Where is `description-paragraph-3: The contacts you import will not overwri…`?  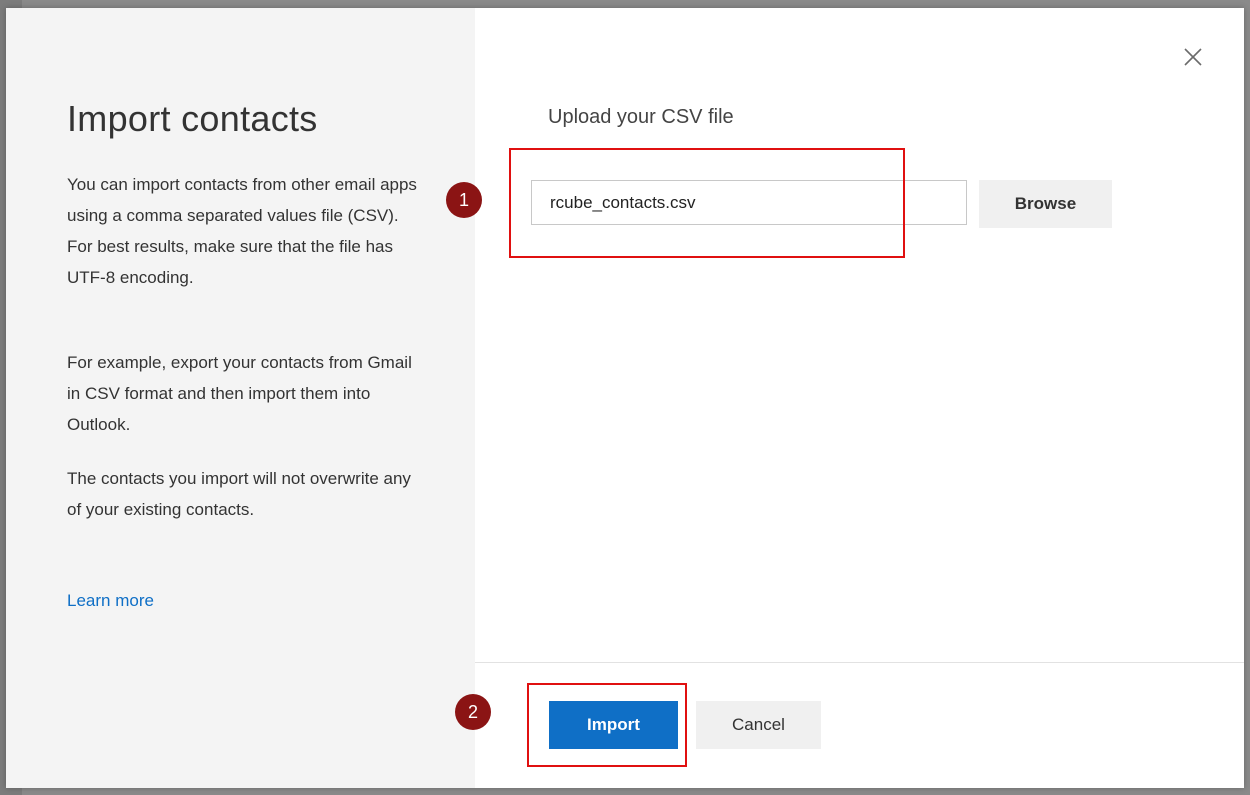 description-paragraph-3: The contacts you import will not overwri… is located at coordinates (239, 494).